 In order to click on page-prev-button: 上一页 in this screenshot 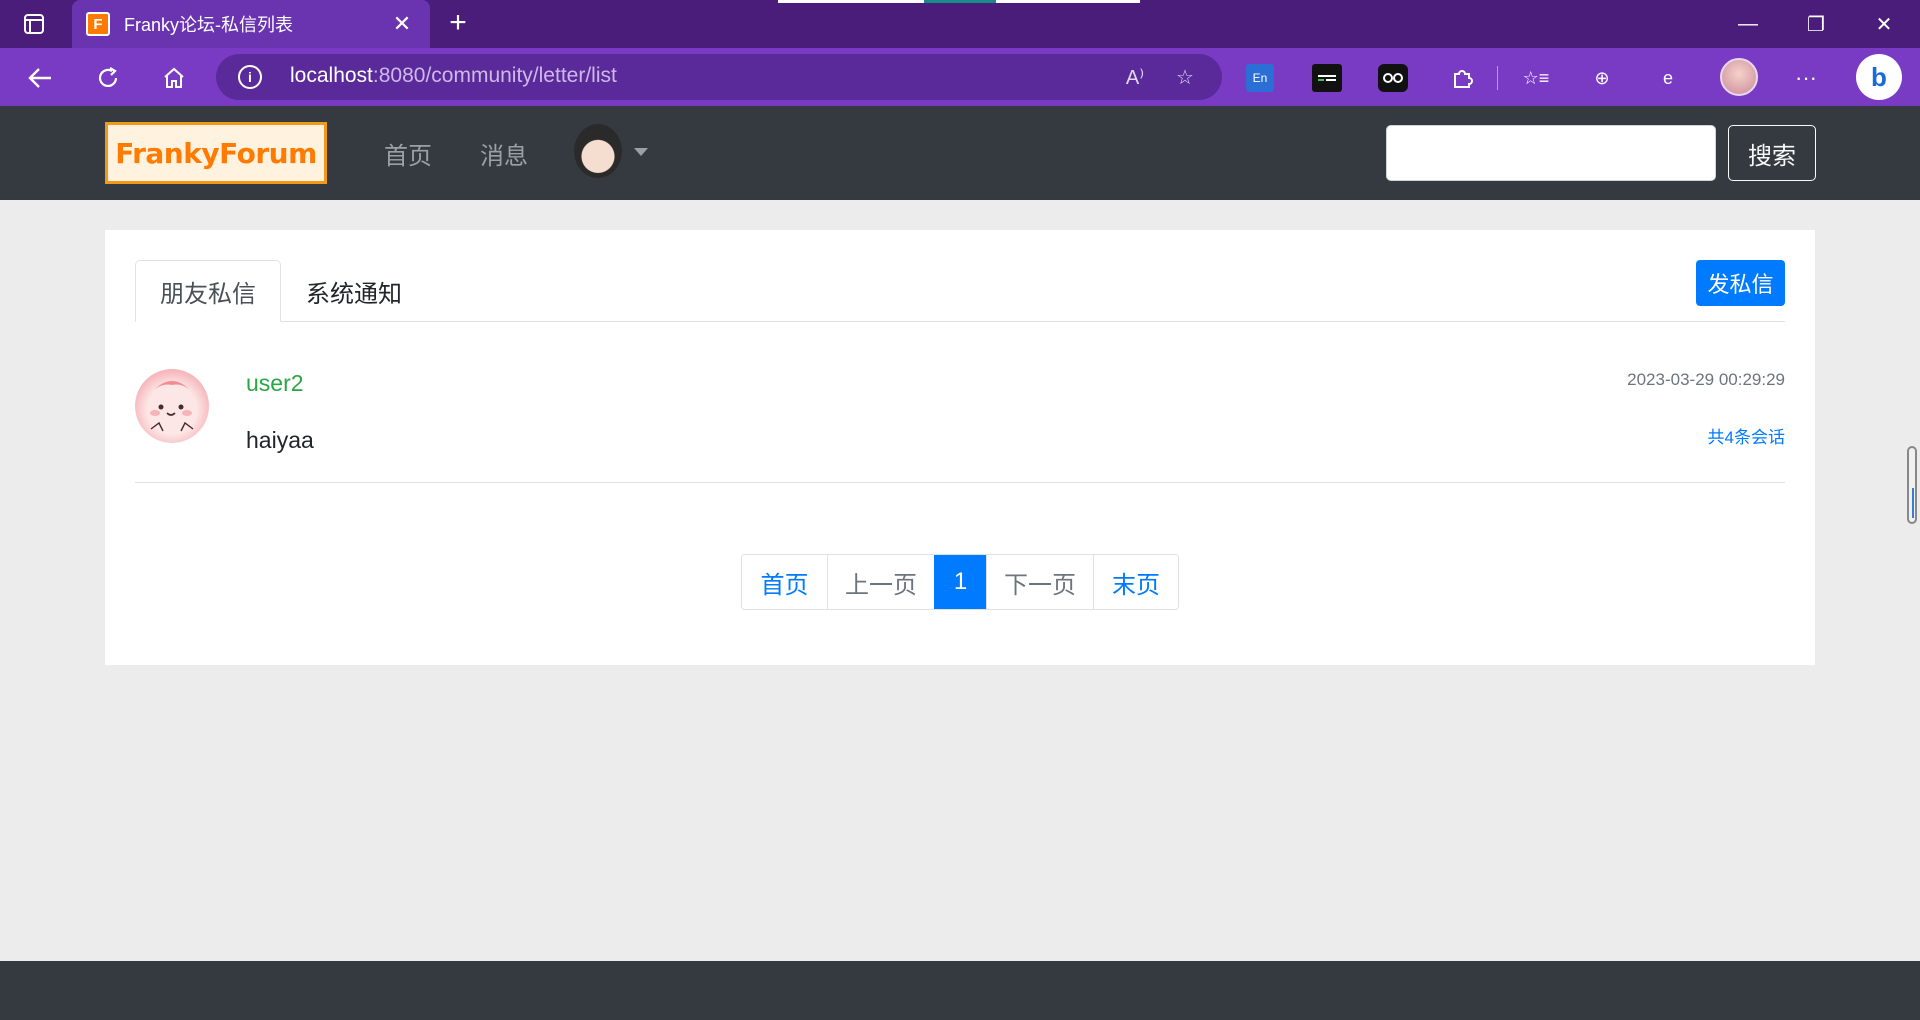, I will do `click(880, 582)`.